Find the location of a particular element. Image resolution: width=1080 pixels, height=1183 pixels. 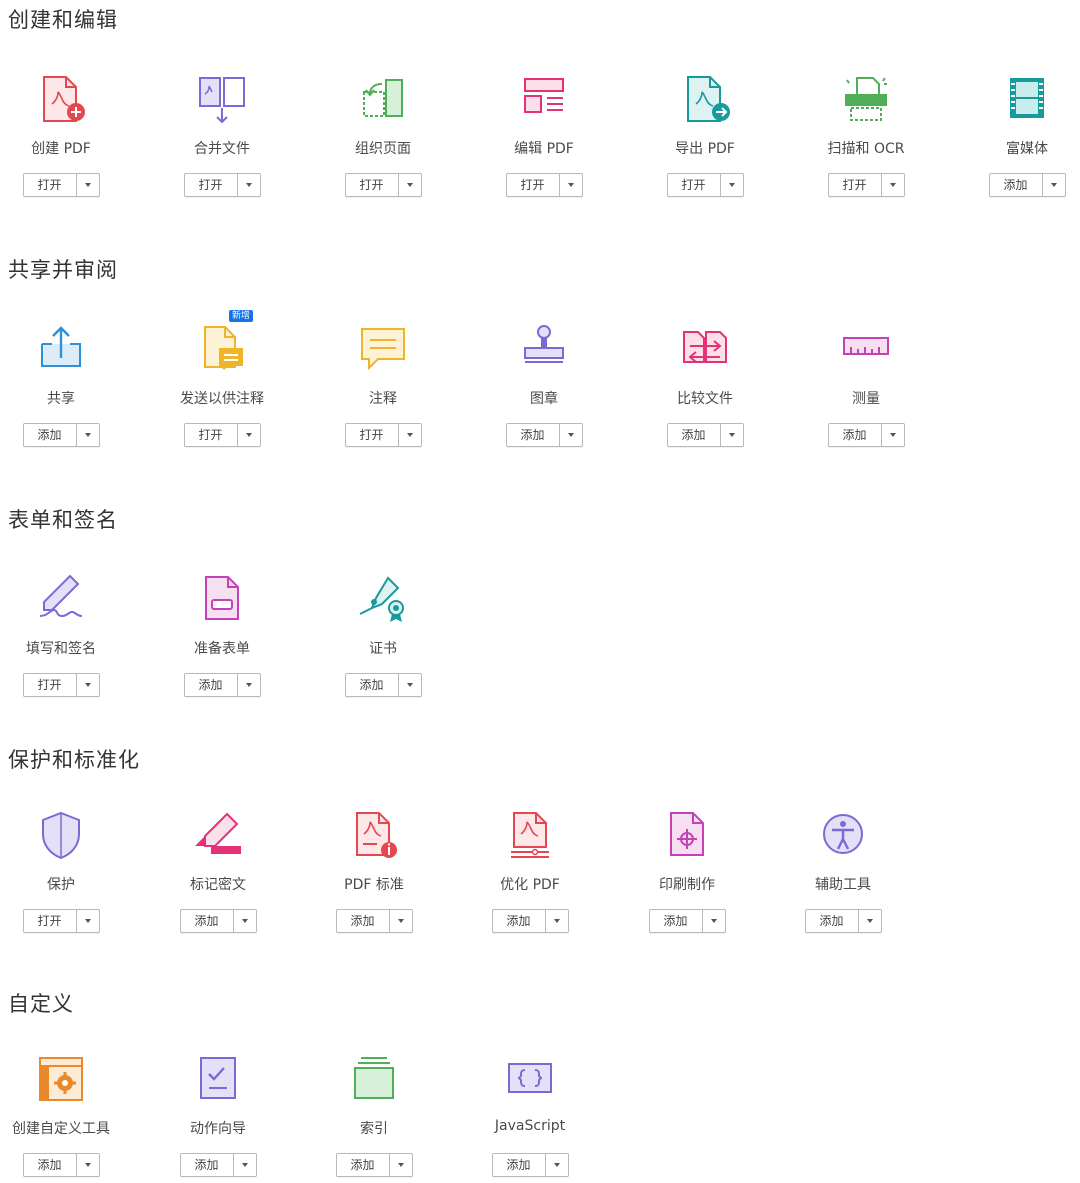

tool-rich-media: 富媒体 添加 is located at coordinates (1016, 135).